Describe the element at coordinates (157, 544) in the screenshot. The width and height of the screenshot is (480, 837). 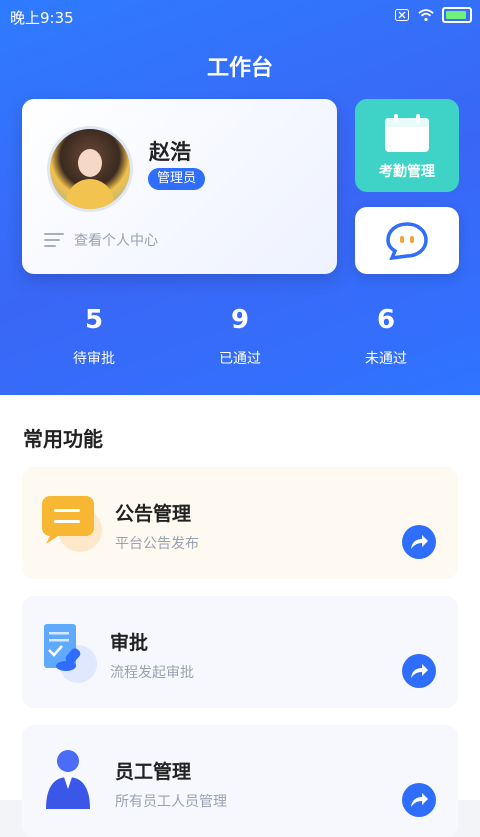
I see `card-subtitle: 平台公告发布` at that location.